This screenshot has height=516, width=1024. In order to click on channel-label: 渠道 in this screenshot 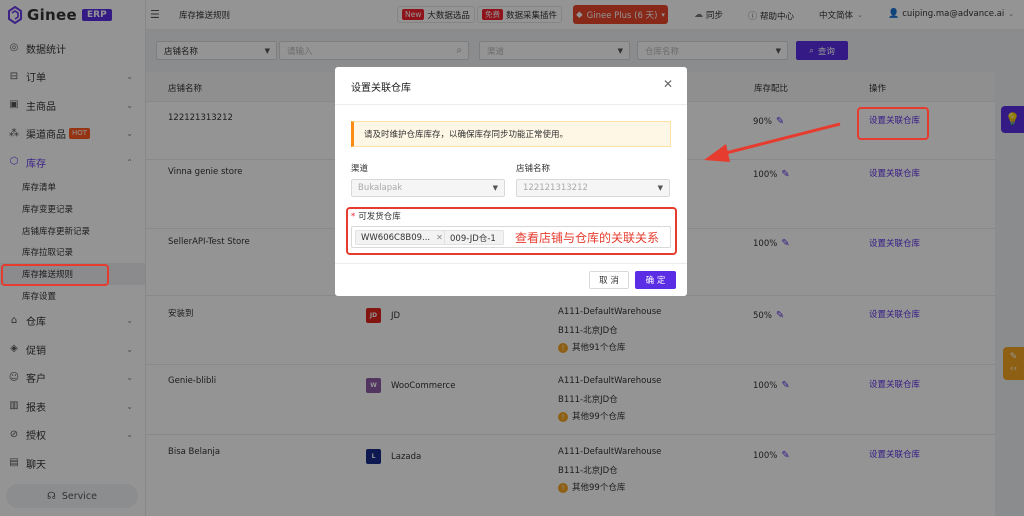, I will do `click(360, 169)`.